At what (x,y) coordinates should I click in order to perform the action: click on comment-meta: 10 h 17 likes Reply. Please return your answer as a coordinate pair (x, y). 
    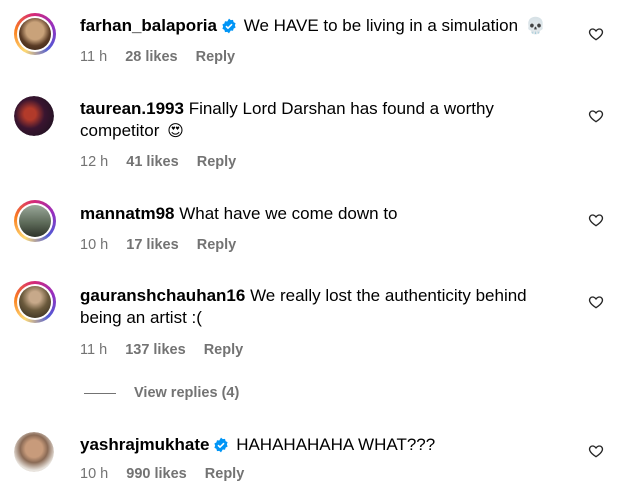
    Looking at the image, I should click on (165, 245).